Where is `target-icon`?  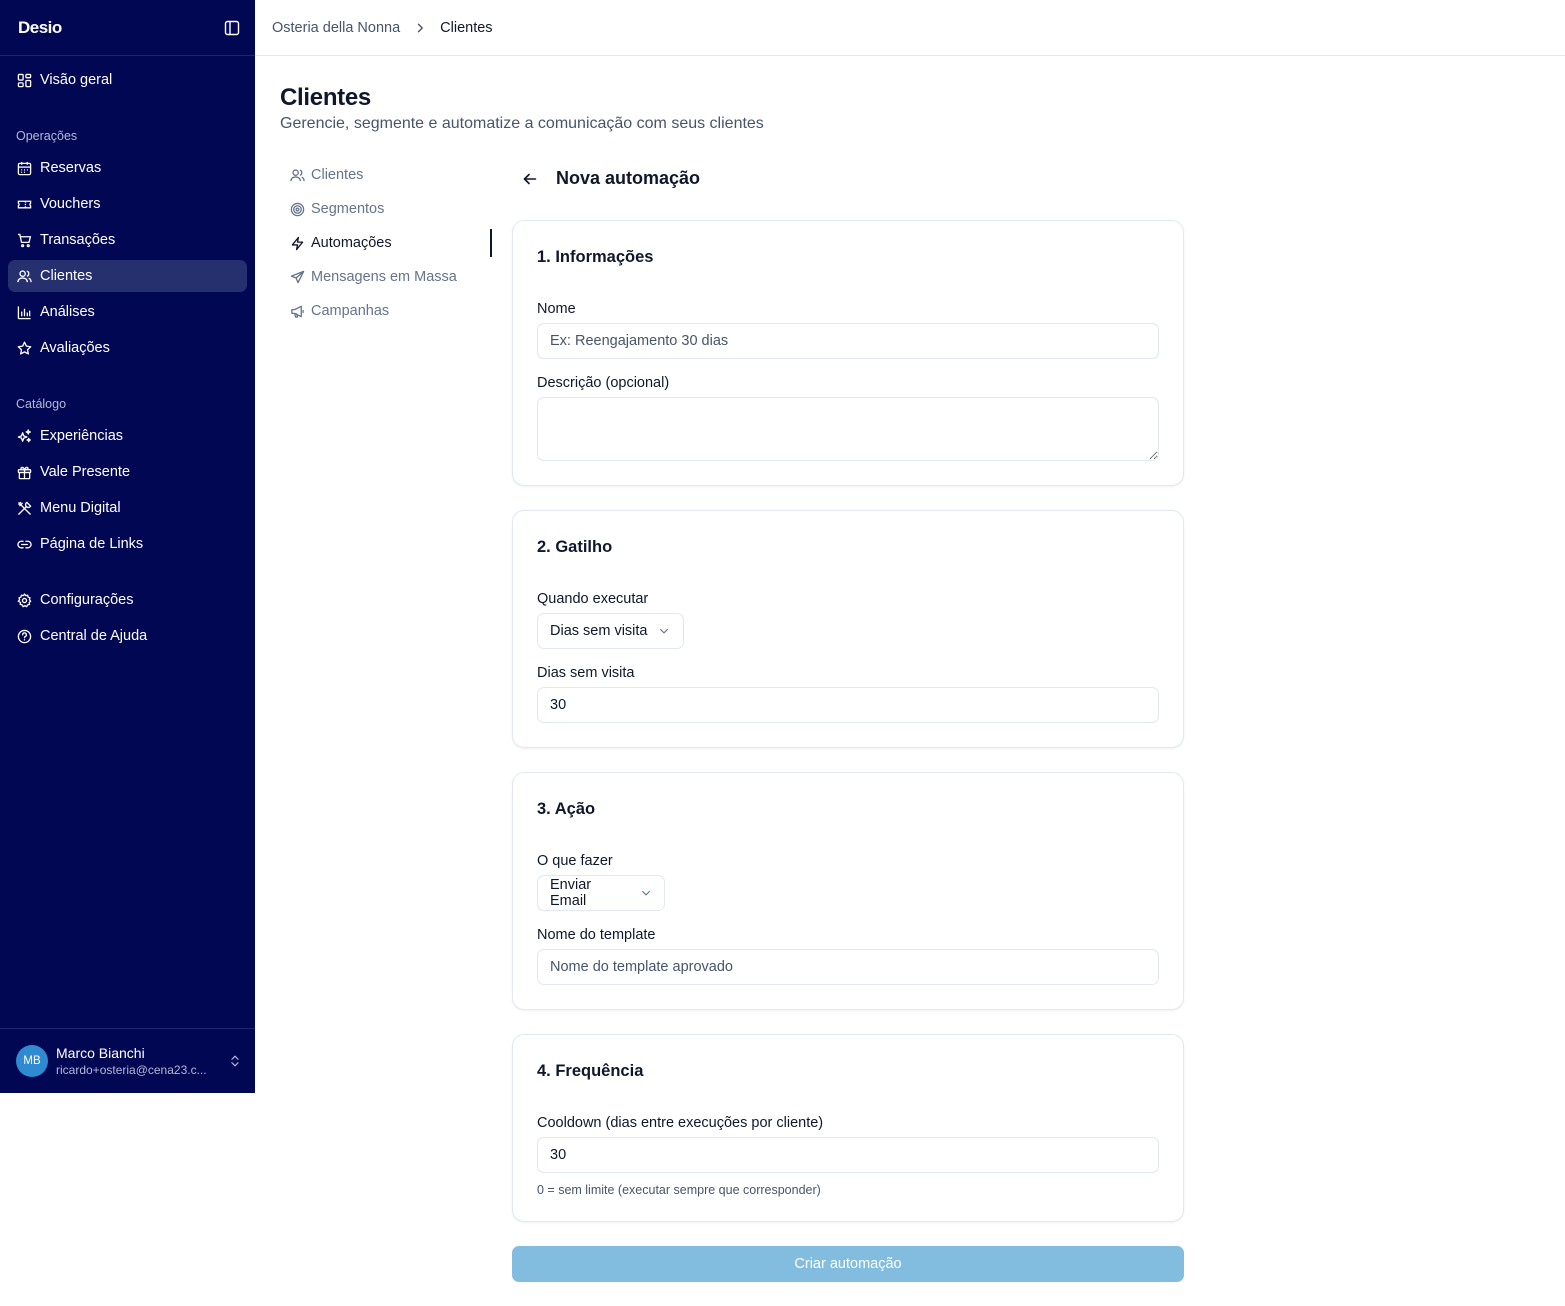 target-icon is located at coordinates (297, 209).